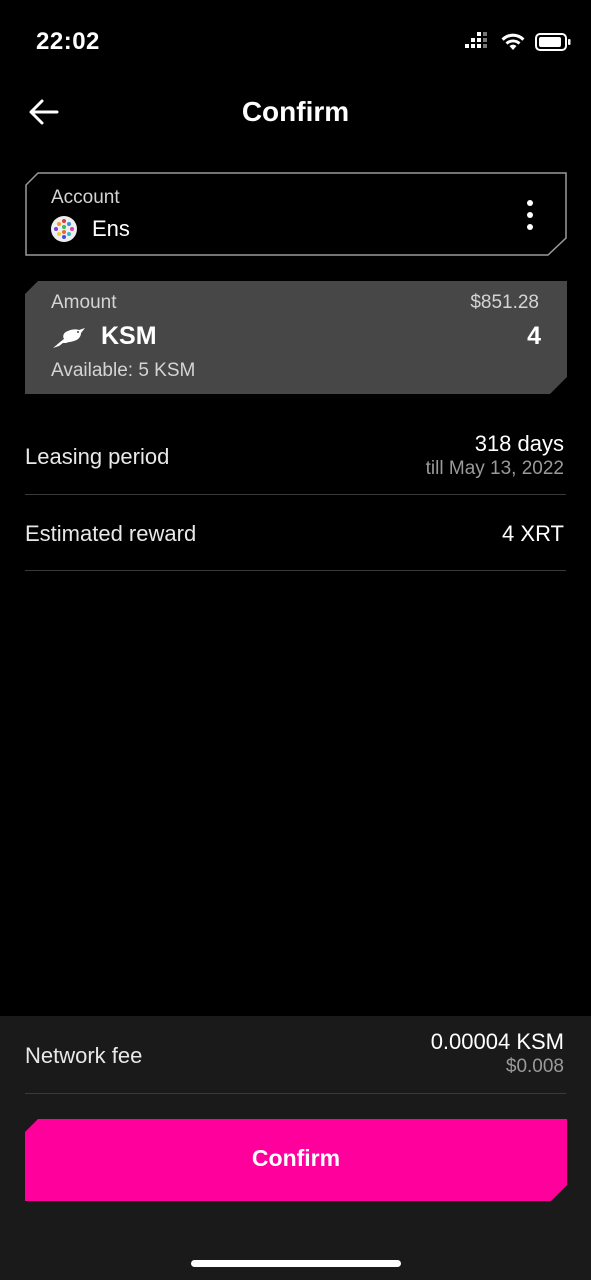  Describe the element at coordinates (295, 1055) in the screenshot. I see `network-fee-row: Network fee 0.00004 KSM $0.008` at that location.